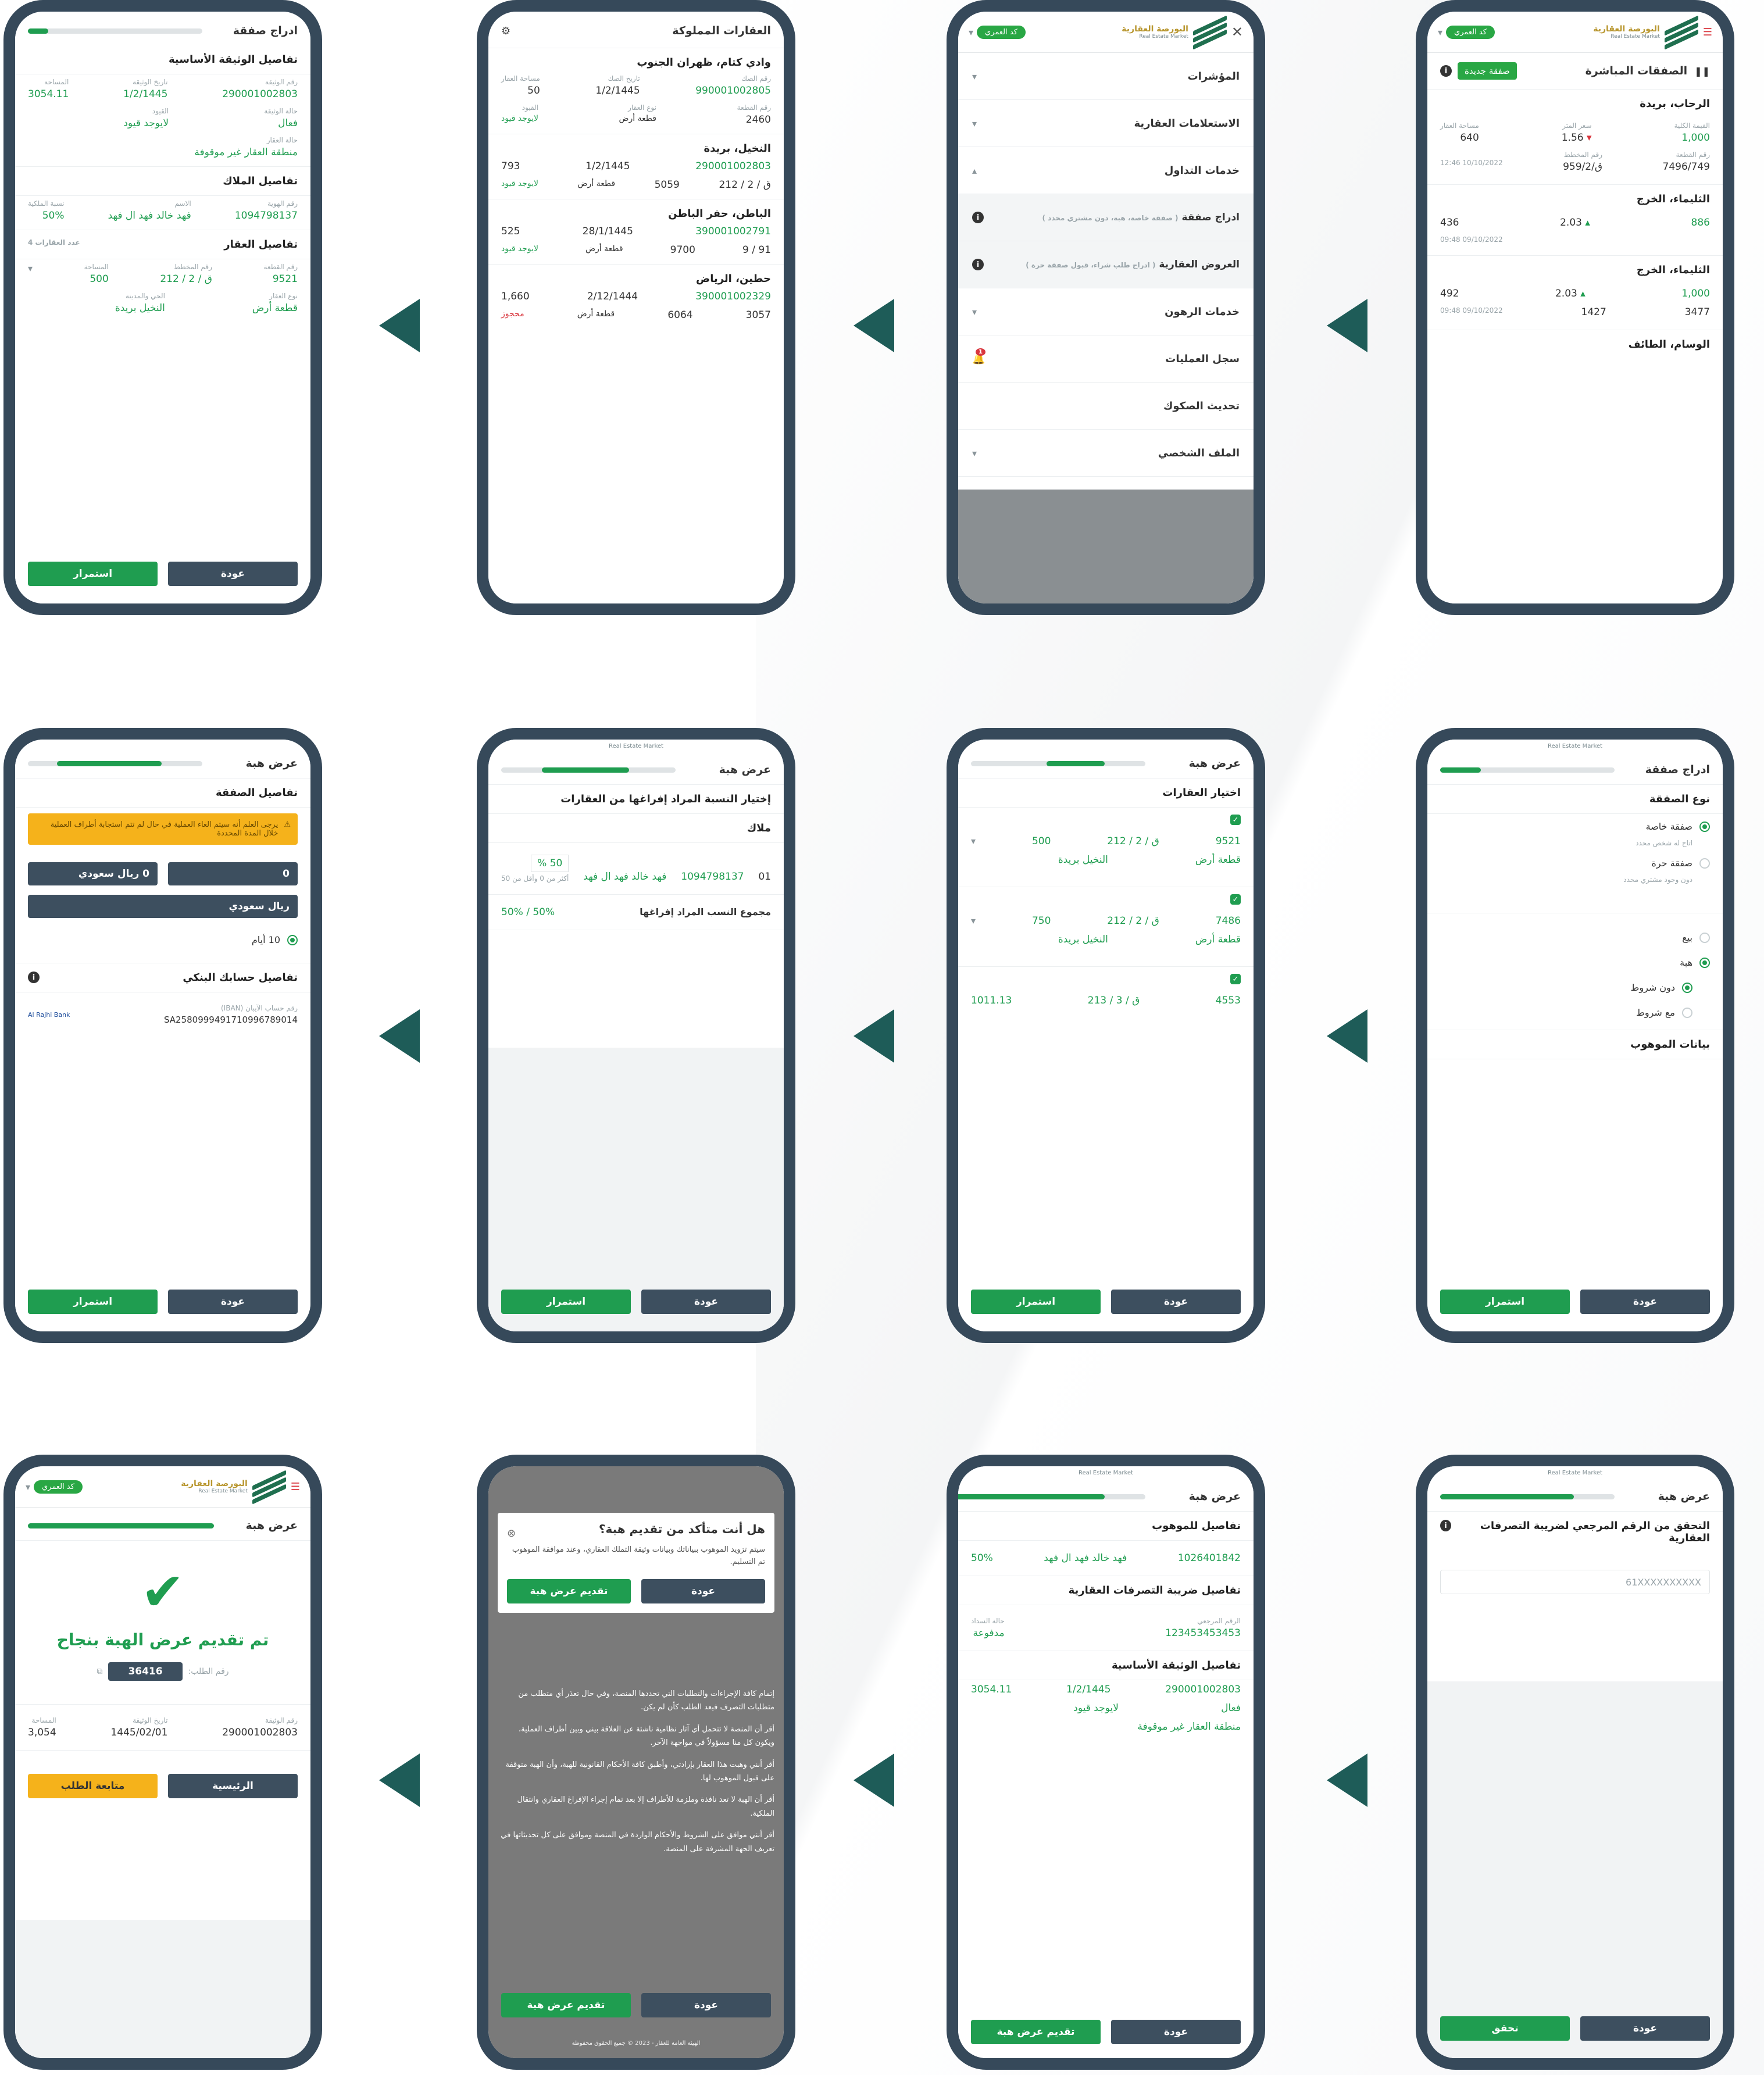 This screenshot has height=2075, width=1764. Describe the element at coordinates (1487, 71) in the screenshot. I see `new-deal-button: صفقة جديدة` at that location.